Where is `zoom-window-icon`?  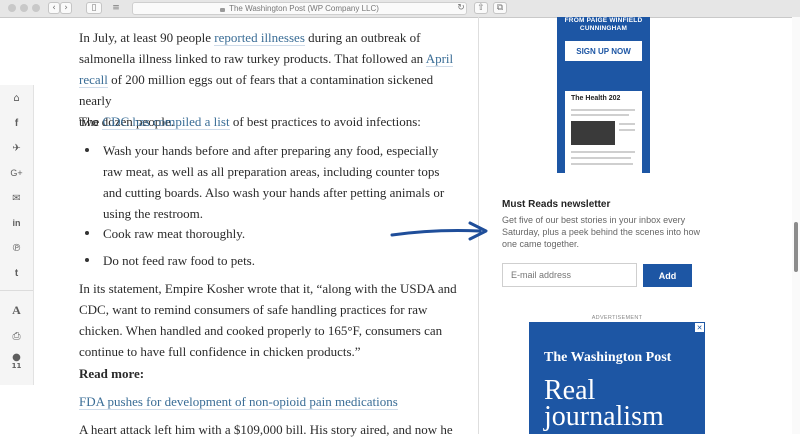 zoom-window-icon is located at coordinates (36, 8).